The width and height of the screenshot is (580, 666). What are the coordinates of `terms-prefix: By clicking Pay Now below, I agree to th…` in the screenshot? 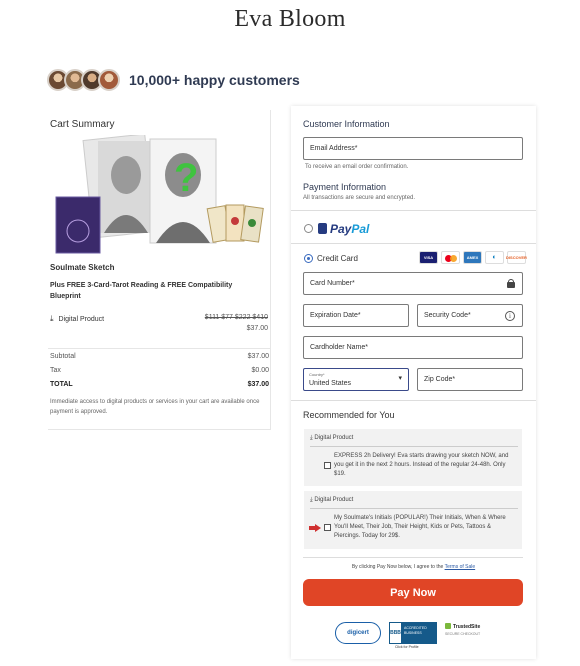 It's located at (397, 567).